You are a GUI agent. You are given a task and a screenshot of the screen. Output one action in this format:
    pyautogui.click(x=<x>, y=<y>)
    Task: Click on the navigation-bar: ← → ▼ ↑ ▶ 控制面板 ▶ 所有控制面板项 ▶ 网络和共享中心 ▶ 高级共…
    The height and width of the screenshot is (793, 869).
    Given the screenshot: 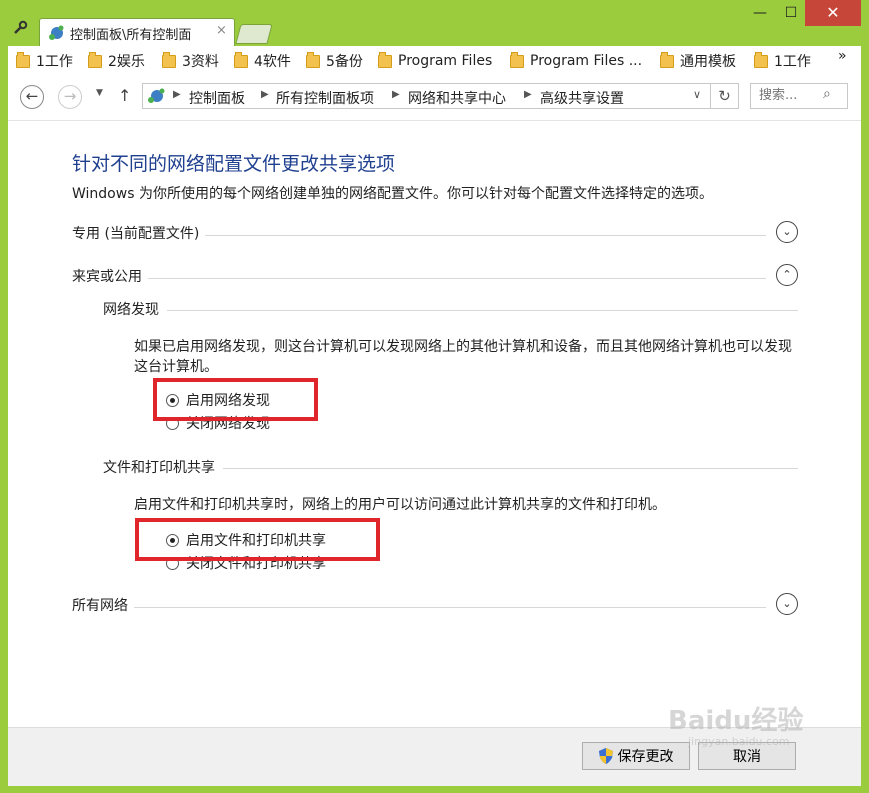 What is the action you would take?
    pyautogui.click(x=434, y=97)
    